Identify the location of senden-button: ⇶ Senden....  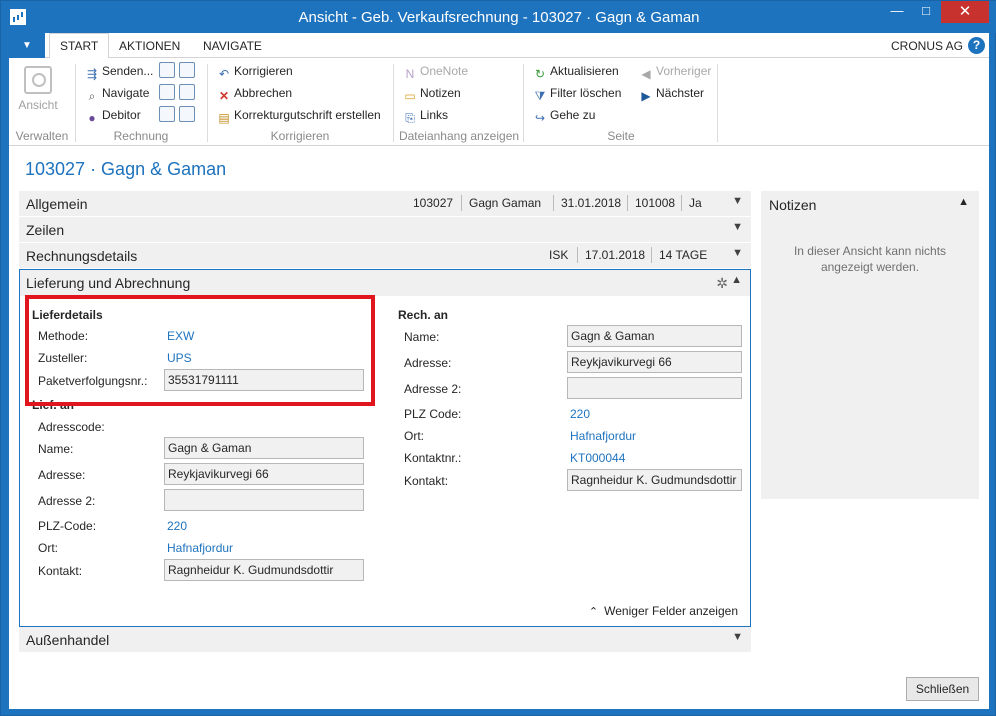
(119, 71).